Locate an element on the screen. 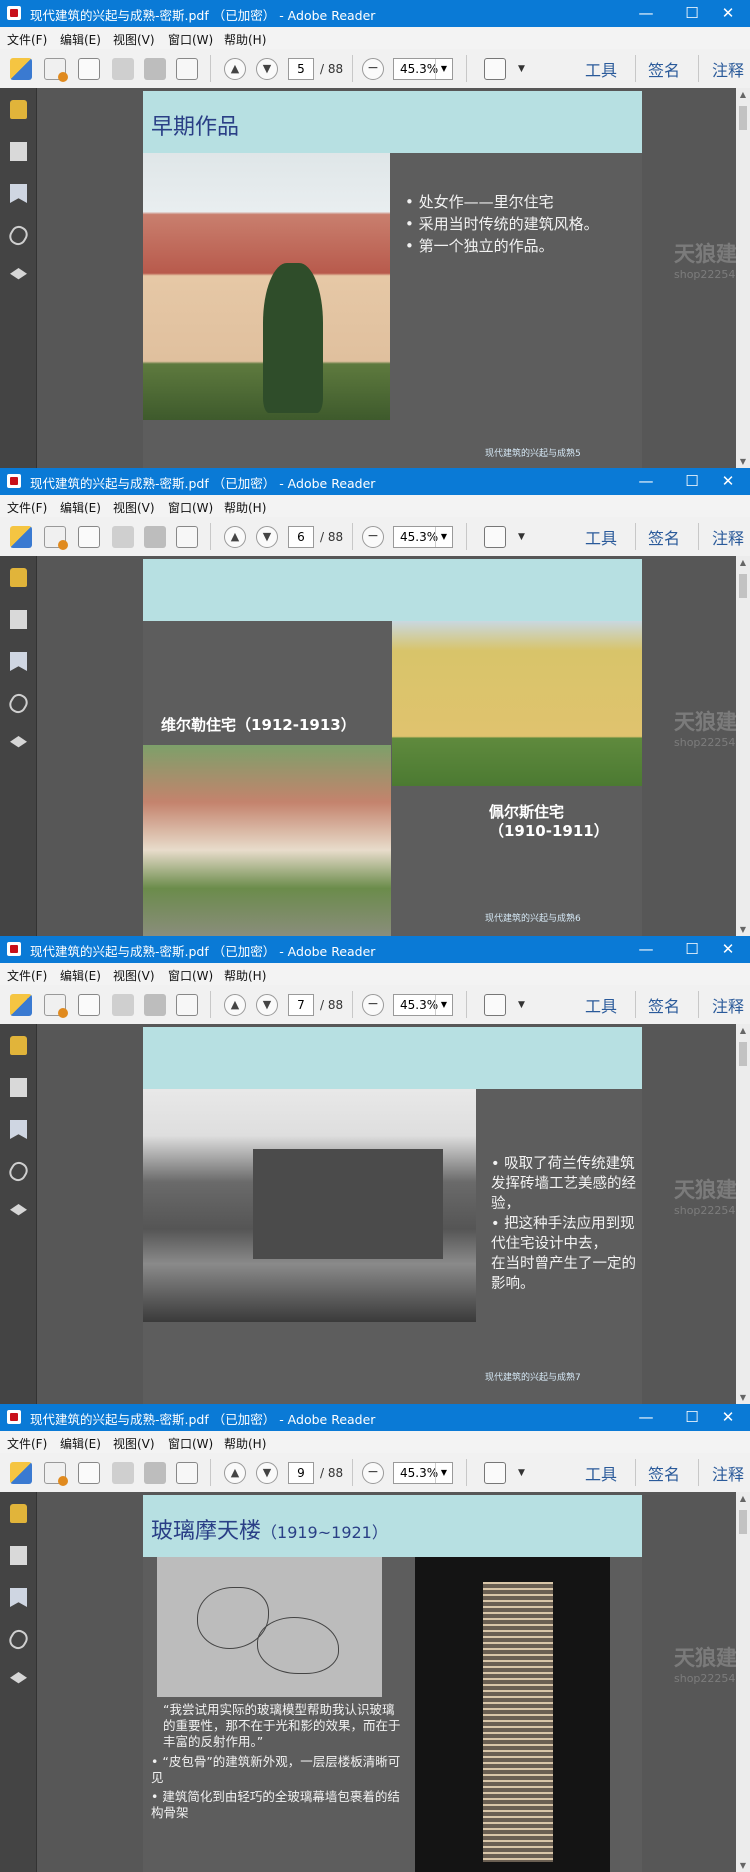  page-number-input: 7 is located at coordinates (301, 1005).